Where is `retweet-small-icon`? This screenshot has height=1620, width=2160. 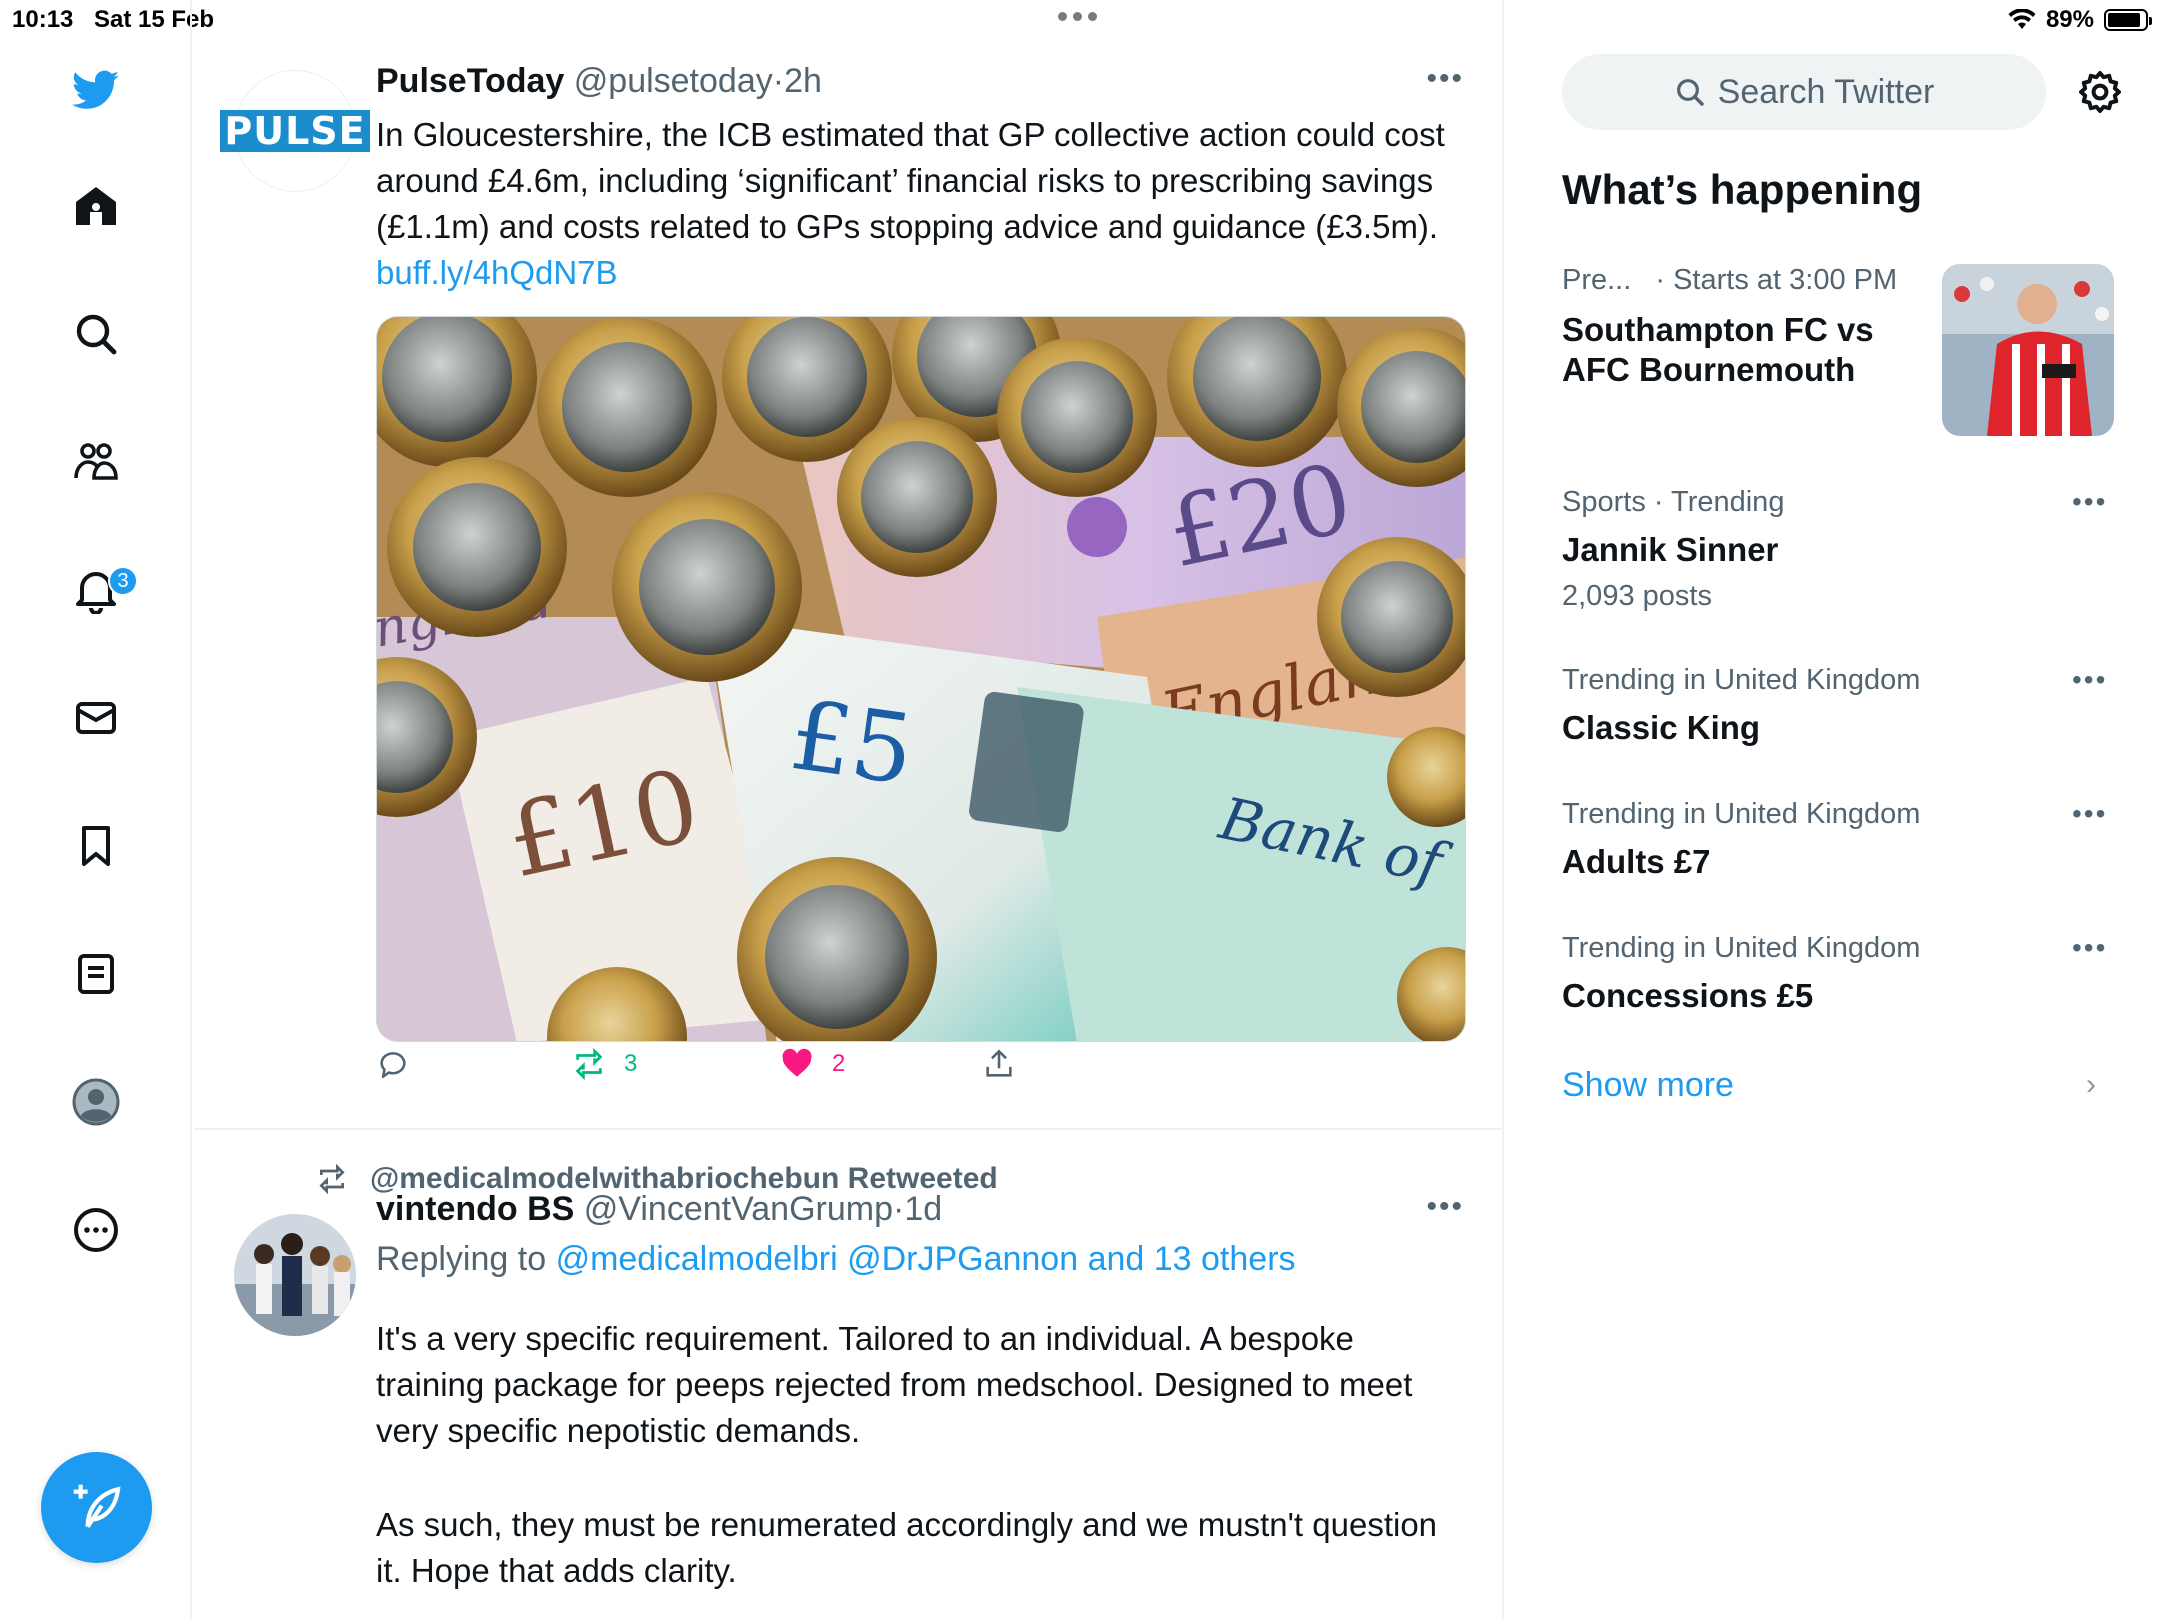
retweet-small-icon is located at coordinates (332, 1179).